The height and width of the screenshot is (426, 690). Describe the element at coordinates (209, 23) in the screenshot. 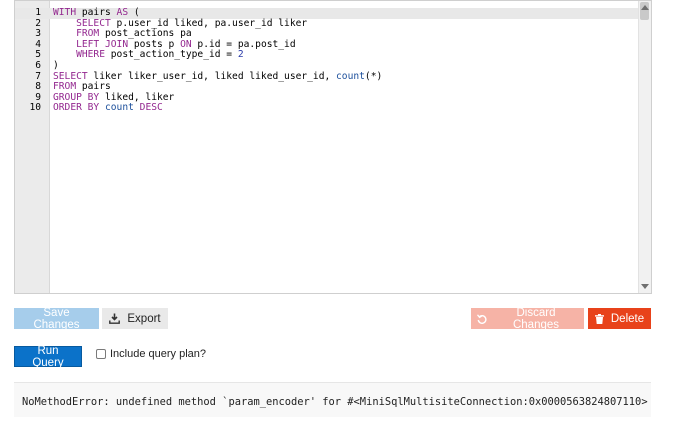

I see `code-token: p.user_id liked, pa.user_id liker` at that location.